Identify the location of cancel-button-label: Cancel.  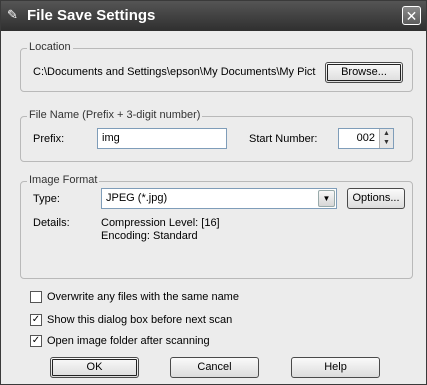
(214, 367).